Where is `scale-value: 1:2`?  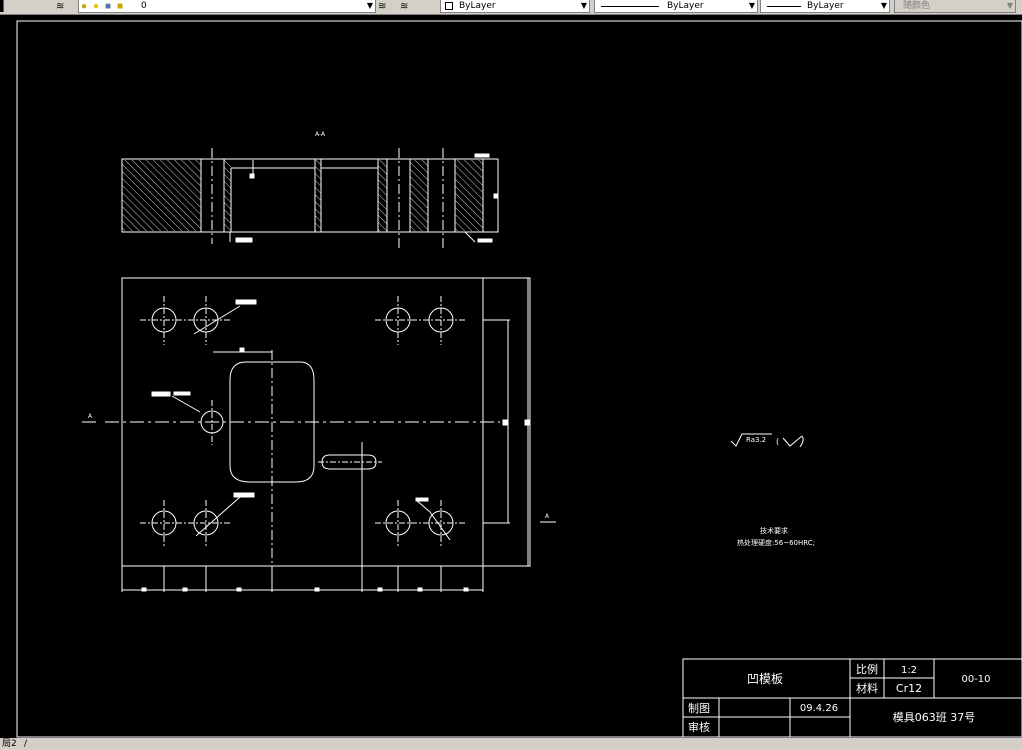 scale-value: 1:2 is located at coordinates (909, 670).